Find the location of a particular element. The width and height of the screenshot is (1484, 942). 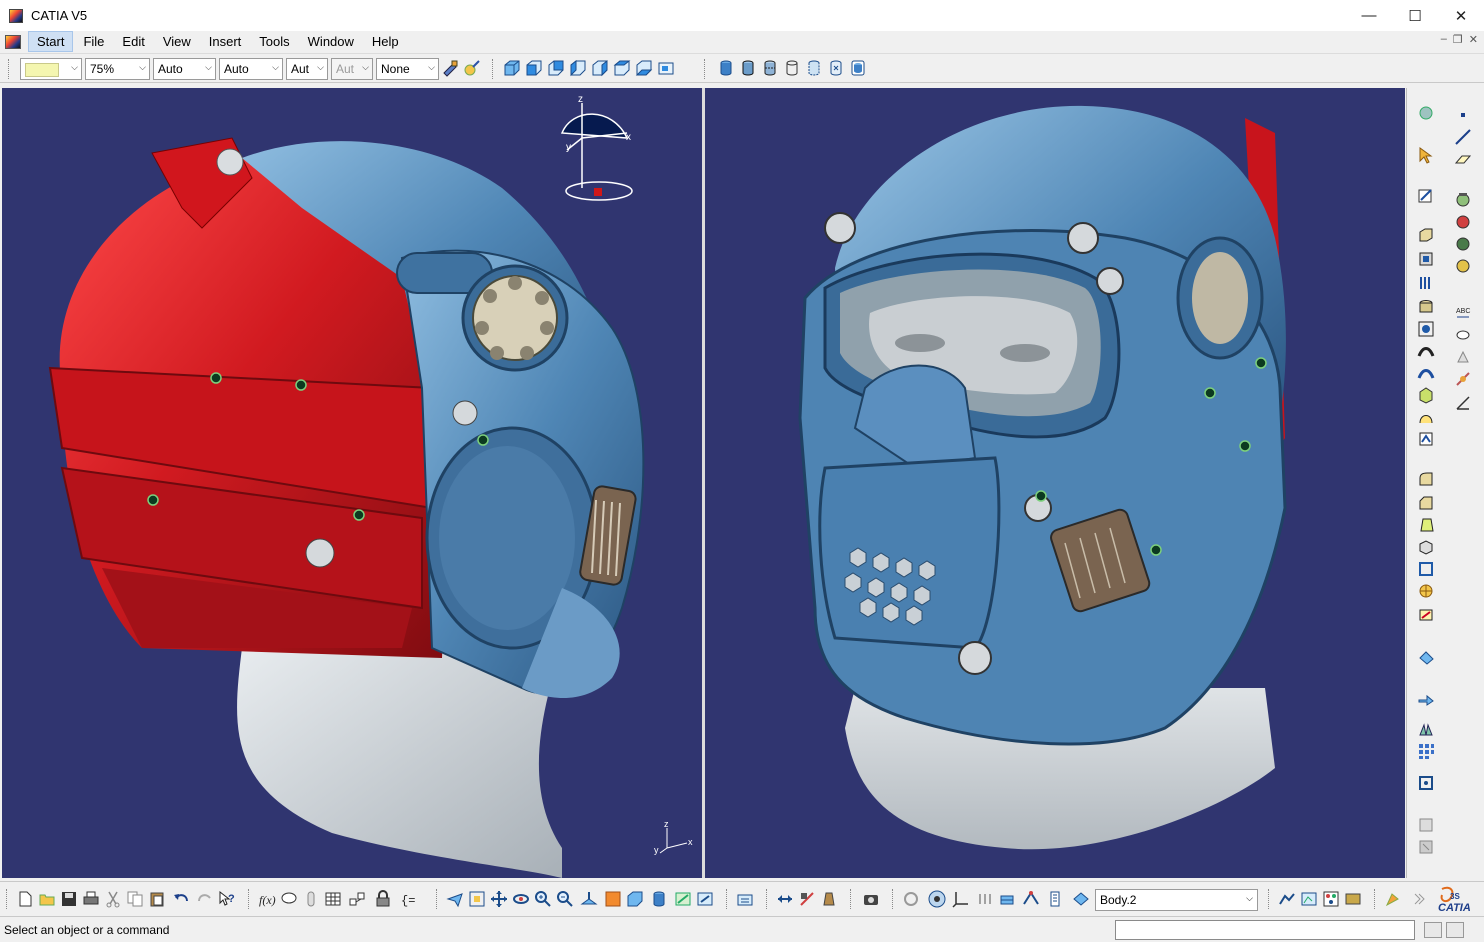

pad-icon is located at coordinates (1426, 235).